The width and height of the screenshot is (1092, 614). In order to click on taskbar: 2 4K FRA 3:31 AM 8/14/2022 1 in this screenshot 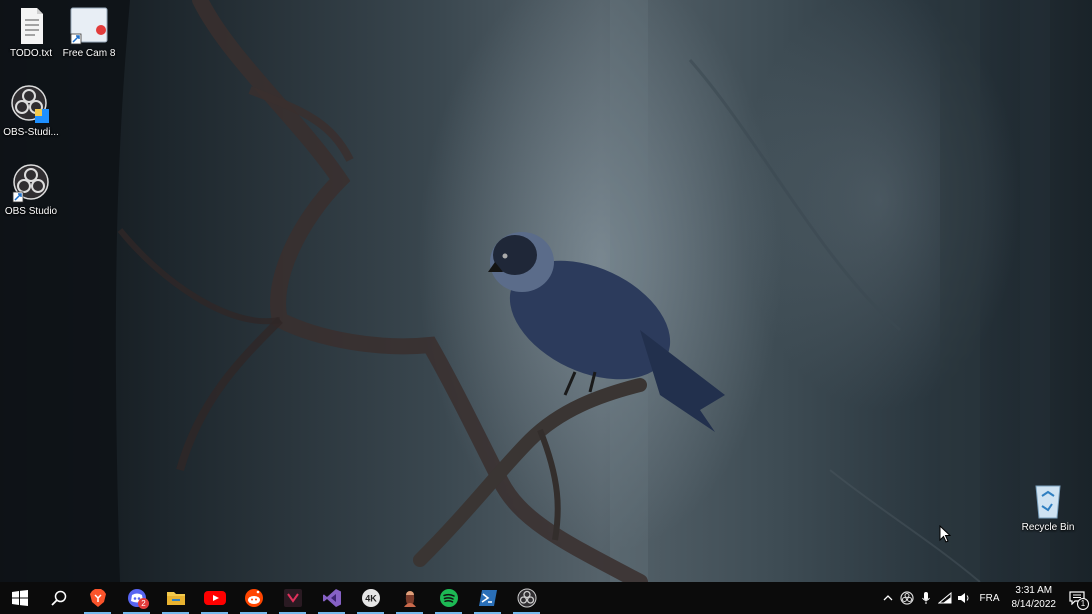, I will do `click(546, 598)`.